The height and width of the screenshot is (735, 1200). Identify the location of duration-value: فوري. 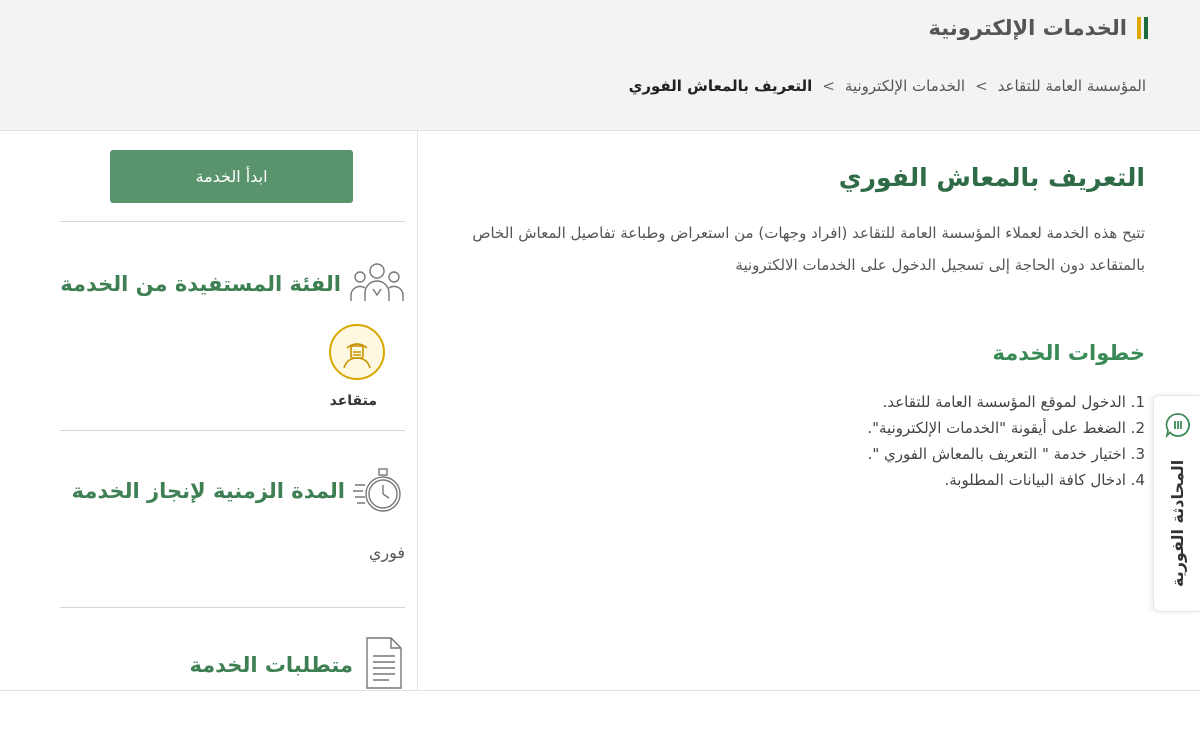
(386, 552).